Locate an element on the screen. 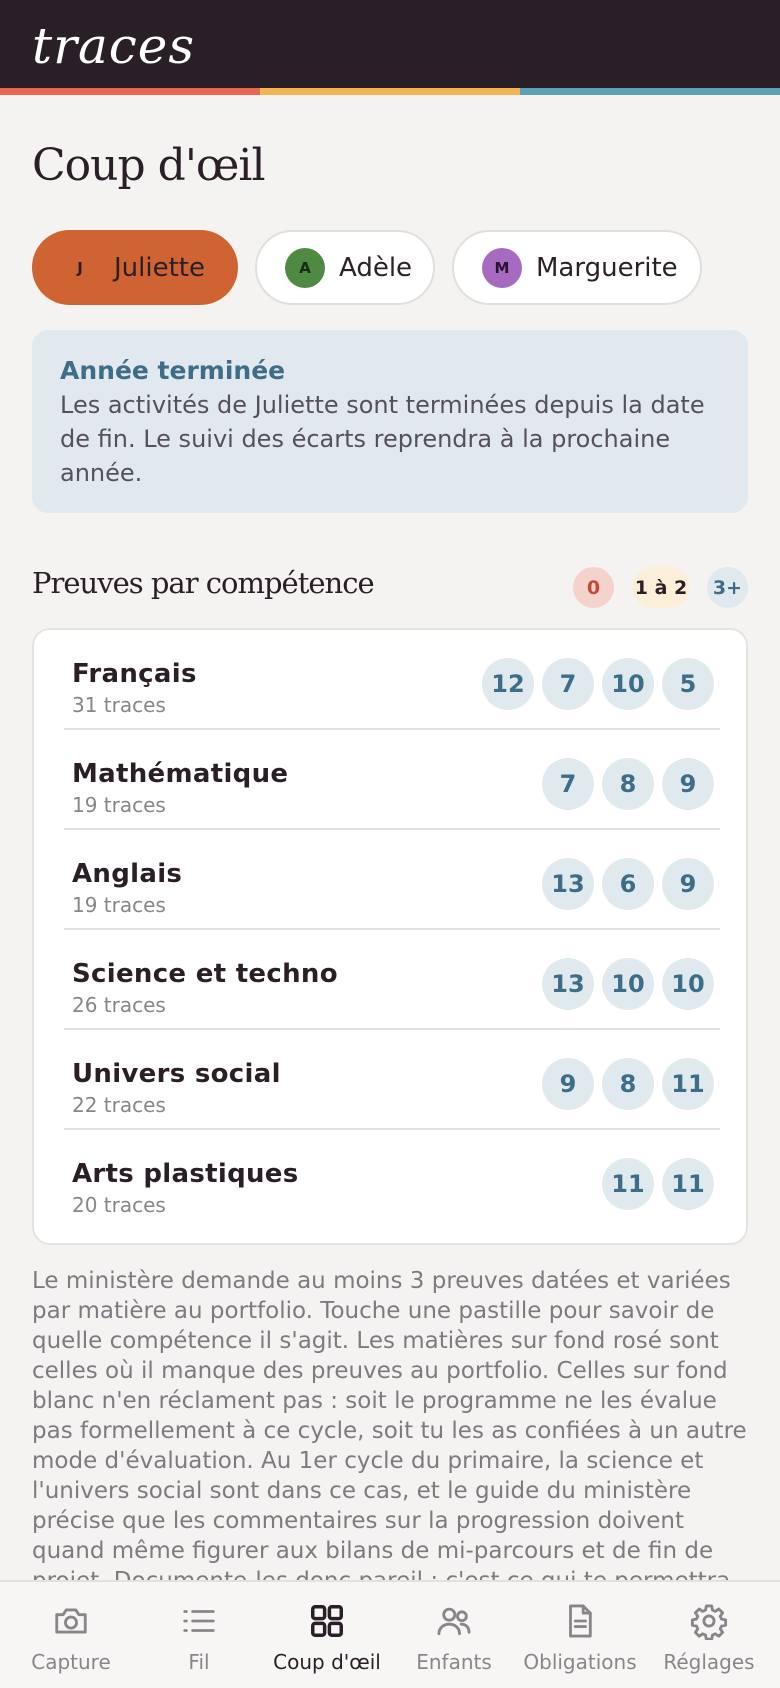  tab-label: Réglages is located at coordinates (709, 1662).